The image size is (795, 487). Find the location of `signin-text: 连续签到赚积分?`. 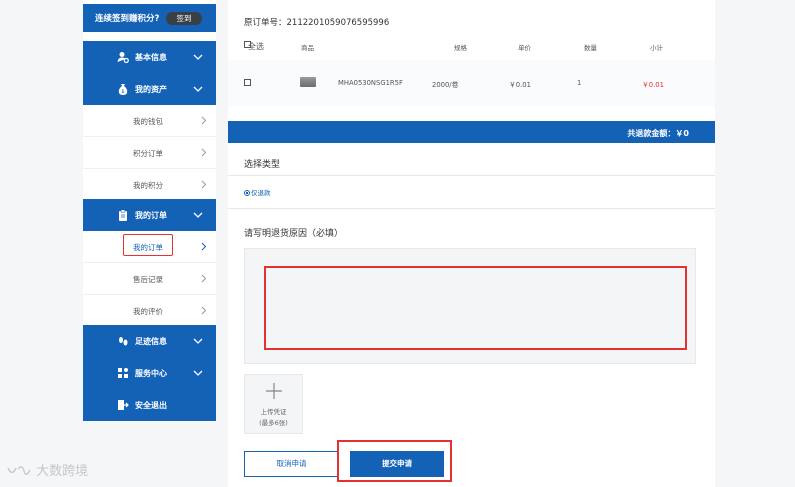

signin-text: 连续签到赚积分? is located at coordinates (127, 19).